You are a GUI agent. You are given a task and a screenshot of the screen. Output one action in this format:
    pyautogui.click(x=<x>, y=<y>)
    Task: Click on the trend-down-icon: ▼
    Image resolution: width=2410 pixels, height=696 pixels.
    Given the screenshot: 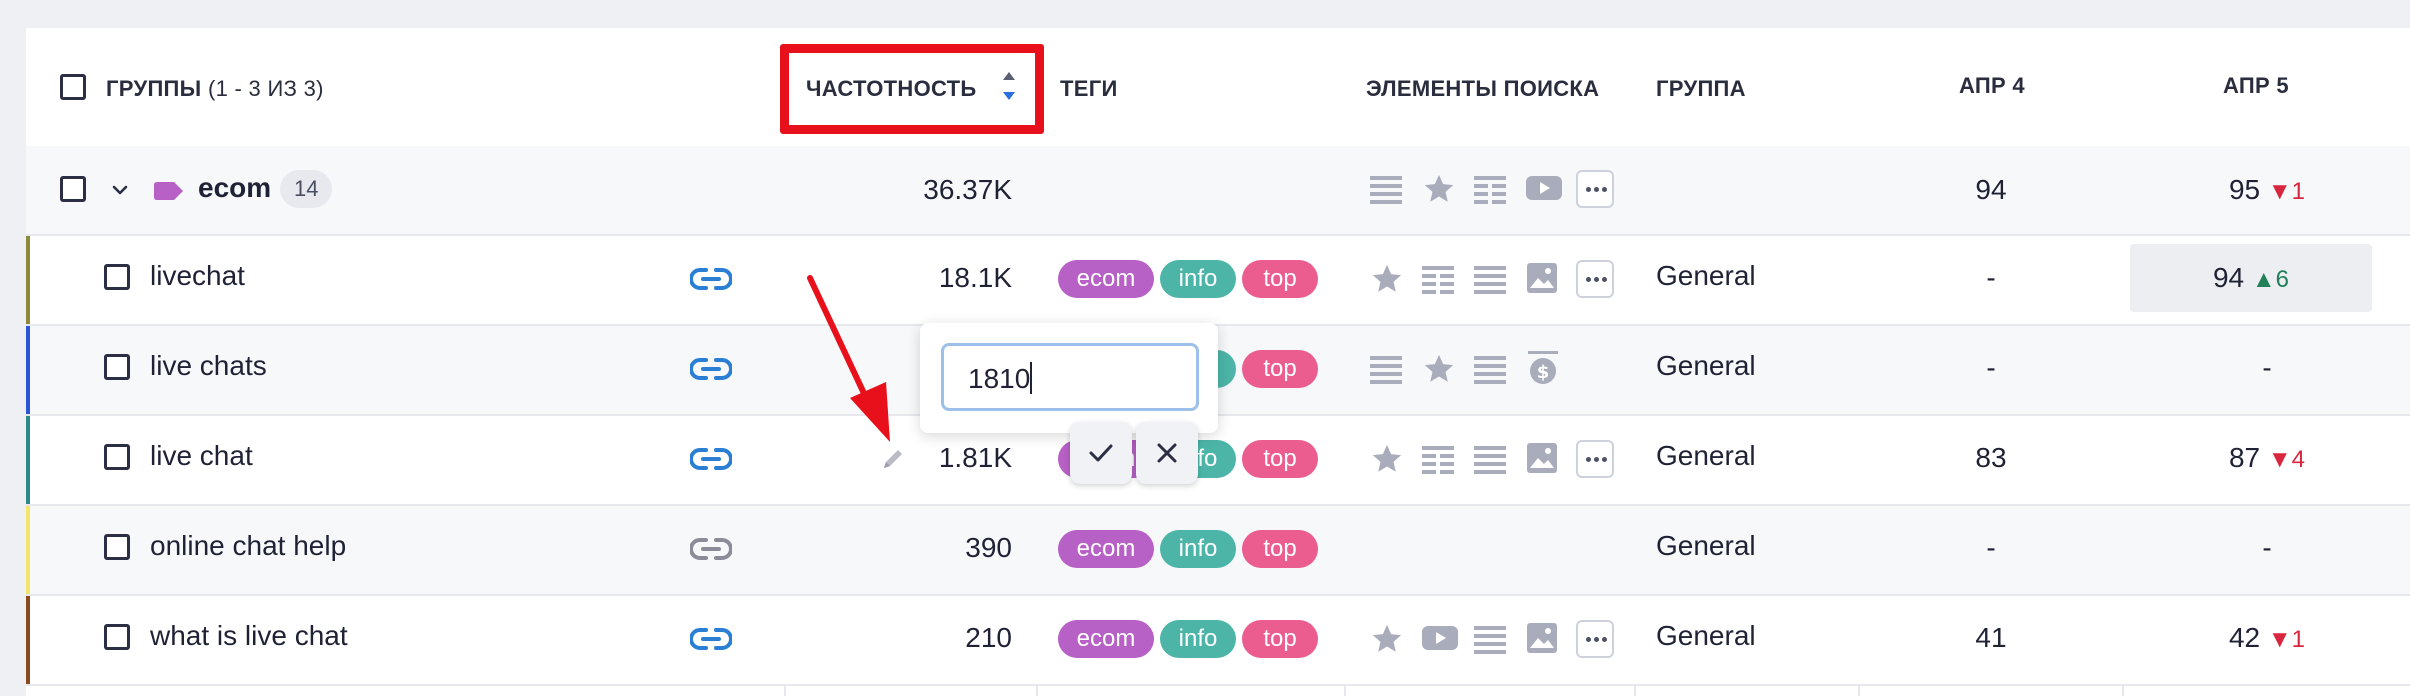 What is the action you would take?
    pyautogui.click(x=2279, y=191)
    